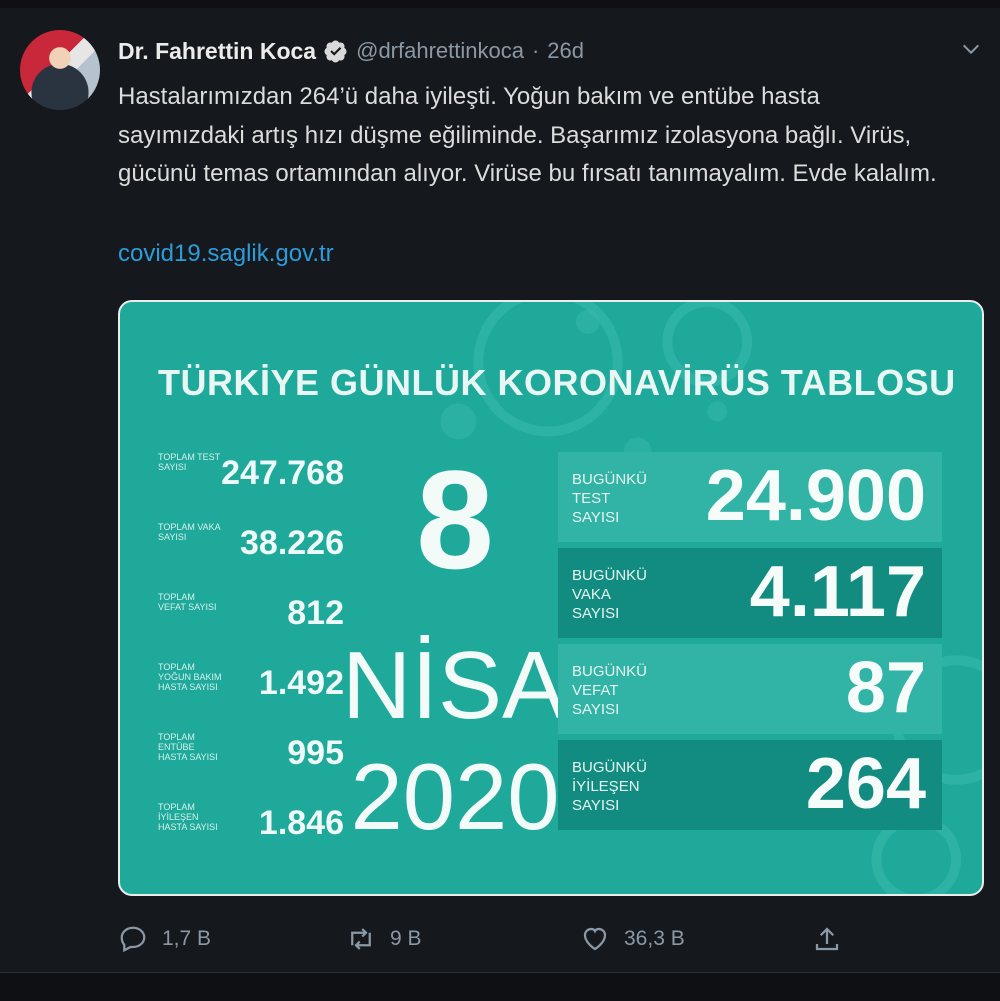  What do you see at coordinates (455, 519) in the screenshot?
I see `date-day: 8` at bounding box center [455, 519].